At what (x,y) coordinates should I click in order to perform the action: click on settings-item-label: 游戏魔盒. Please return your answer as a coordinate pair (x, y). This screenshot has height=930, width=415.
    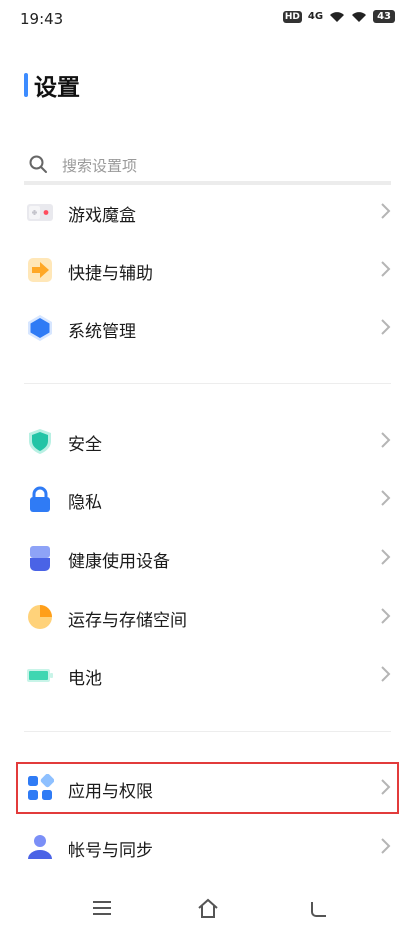
    Looking at the image, I should click on (102, 216).